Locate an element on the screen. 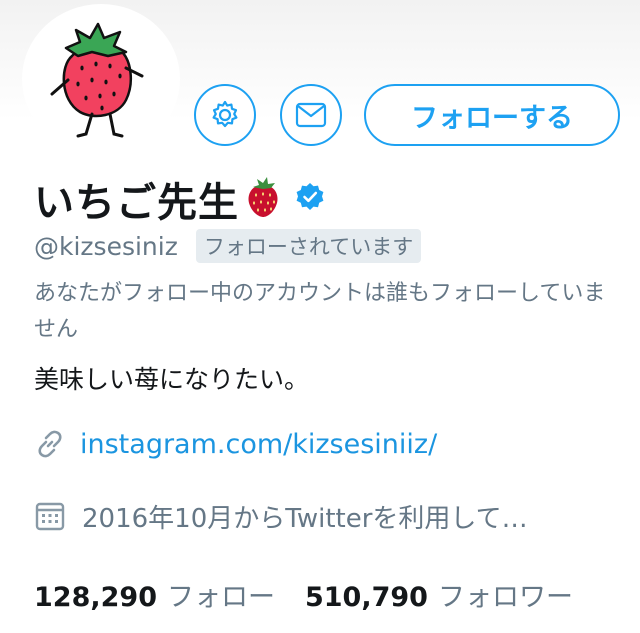 The image size is (640, 633). follow-button-label: フォローする is located at coordinates (492, 118).